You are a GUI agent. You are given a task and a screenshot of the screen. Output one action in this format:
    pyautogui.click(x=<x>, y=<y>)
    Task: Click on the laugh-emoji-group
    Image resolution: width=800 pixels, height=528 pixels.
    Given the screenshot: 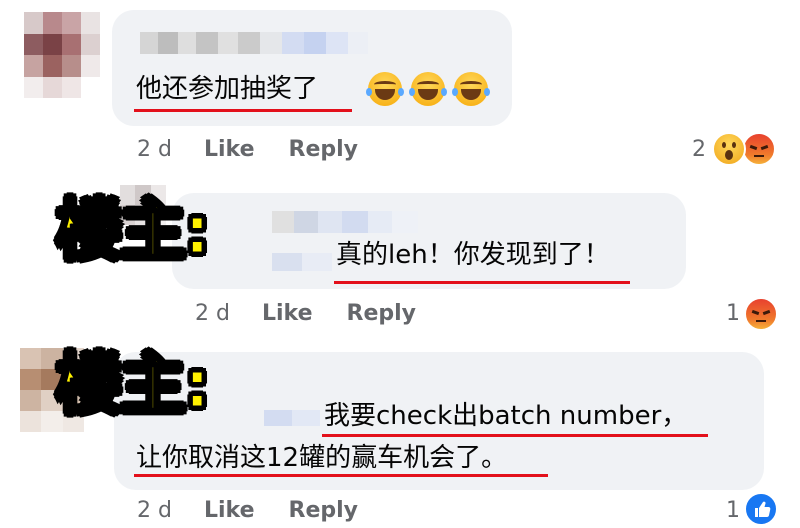 What is the action you would take?
    pyautogui.click(x=427, y=89)
    